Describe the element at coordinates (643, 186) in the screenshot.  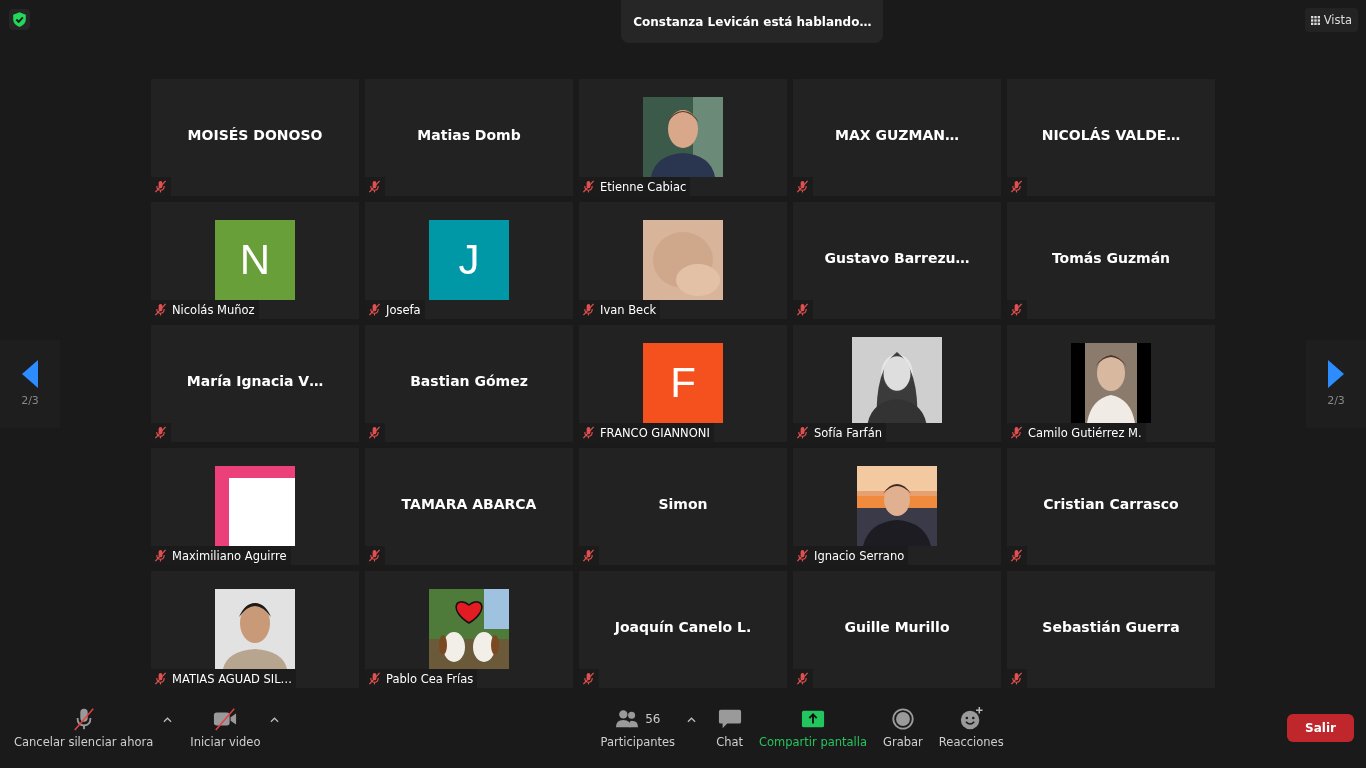
I see `participant-name: Etienne Cabiac` at that location.